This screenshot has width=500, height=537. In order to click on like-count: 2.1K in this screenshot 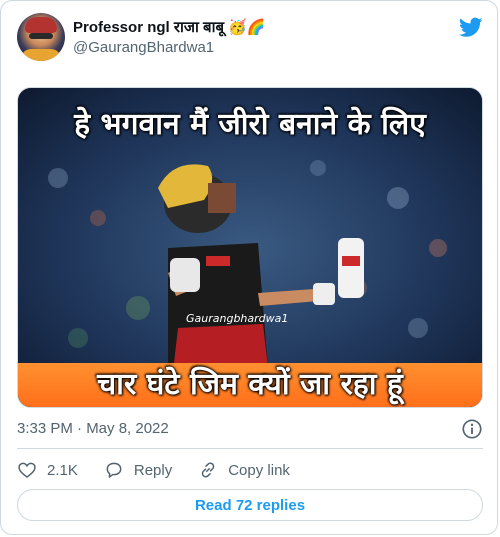, I will do `click(62, 470)`.